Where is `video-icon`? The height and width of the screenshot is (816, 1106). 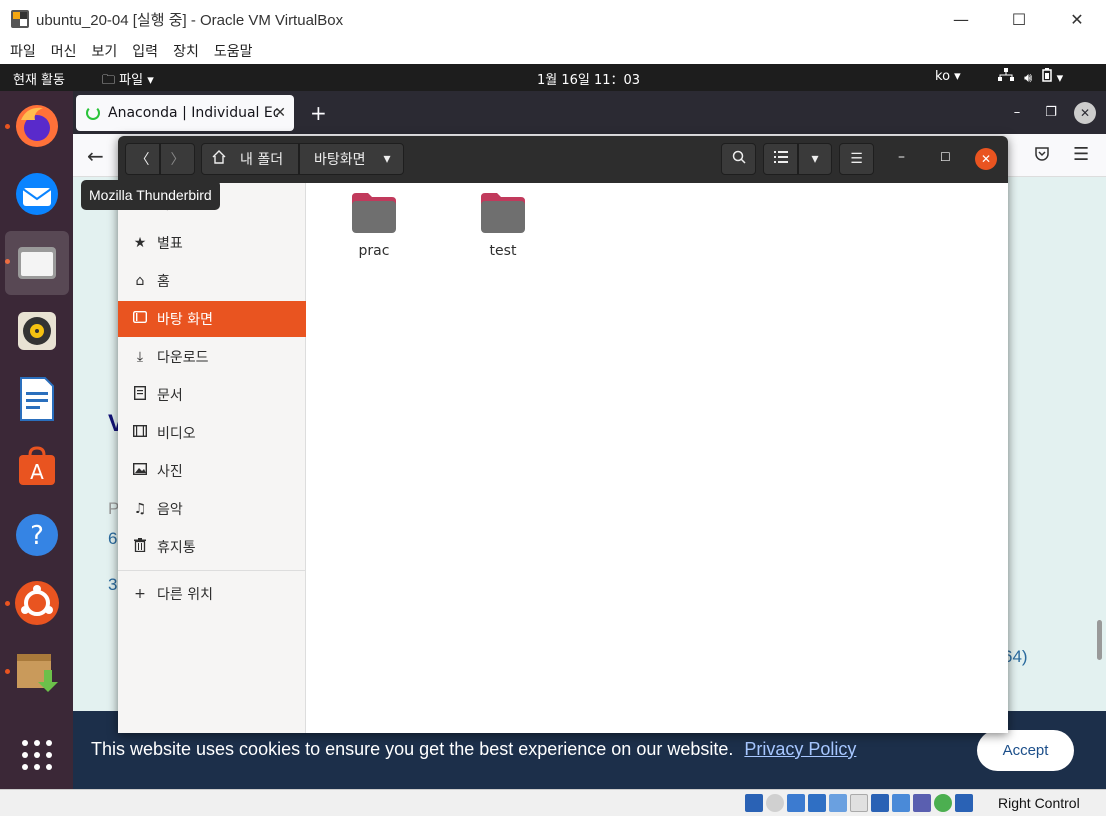
video-icon is located at coordinates (140, 432).